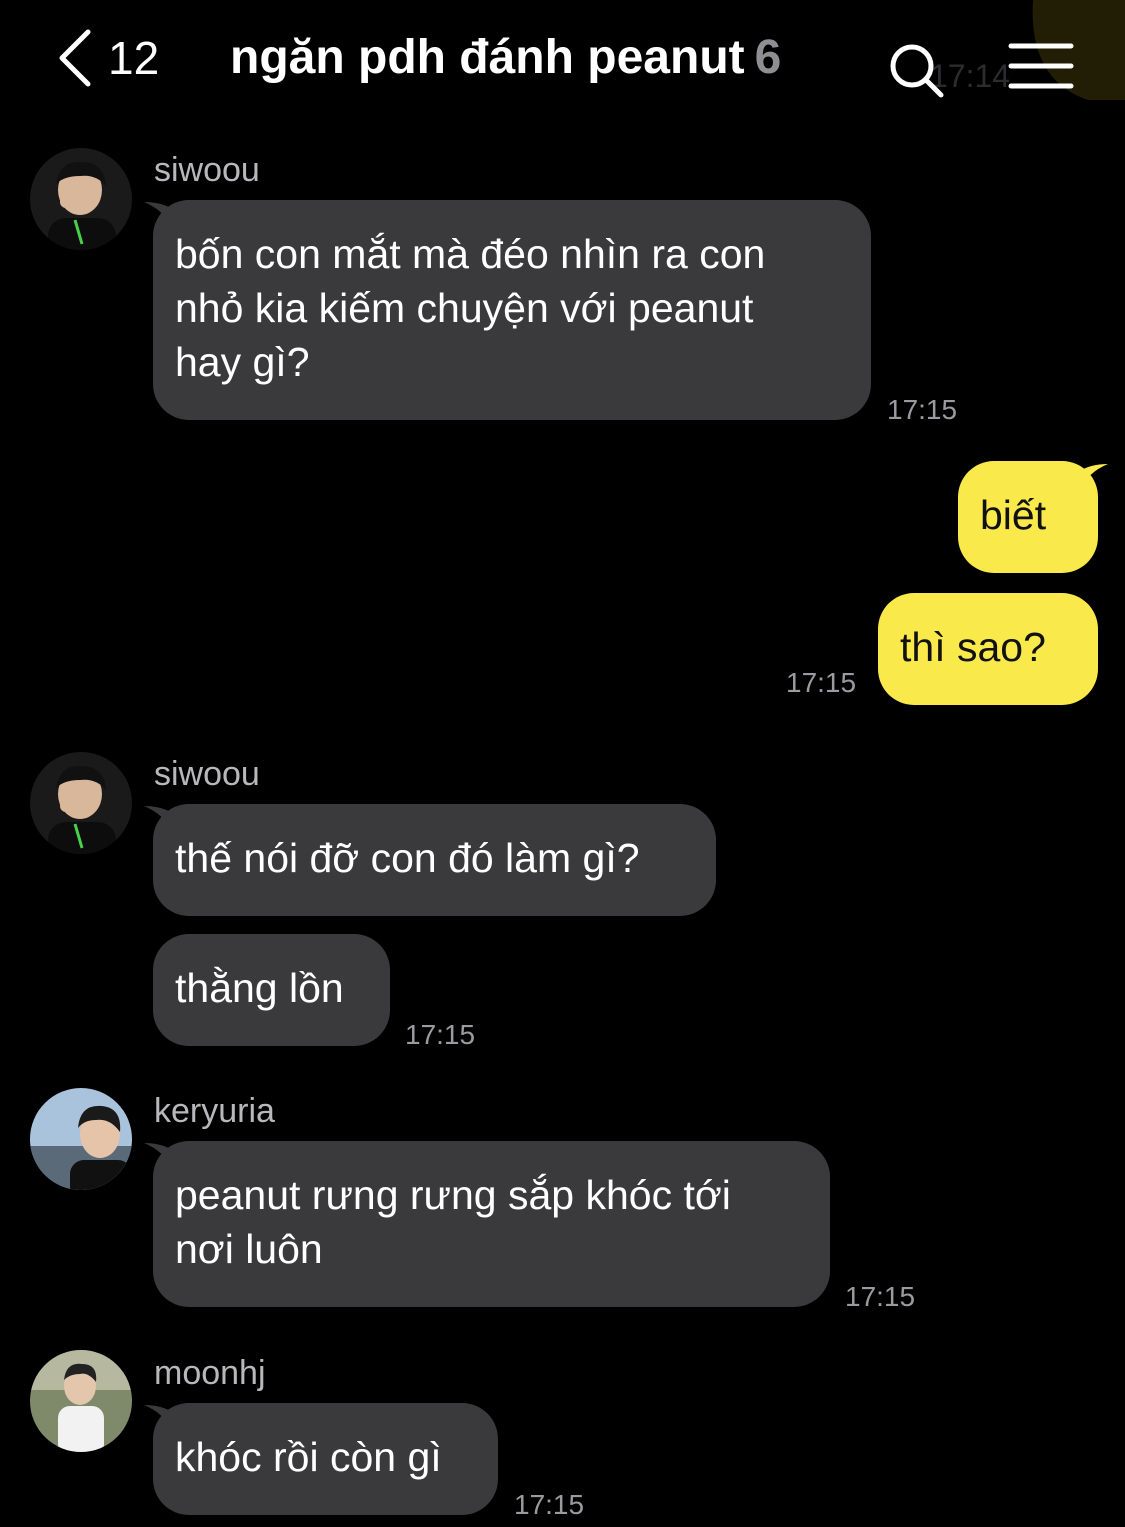  I want to click on back-button, so click(76, 58).